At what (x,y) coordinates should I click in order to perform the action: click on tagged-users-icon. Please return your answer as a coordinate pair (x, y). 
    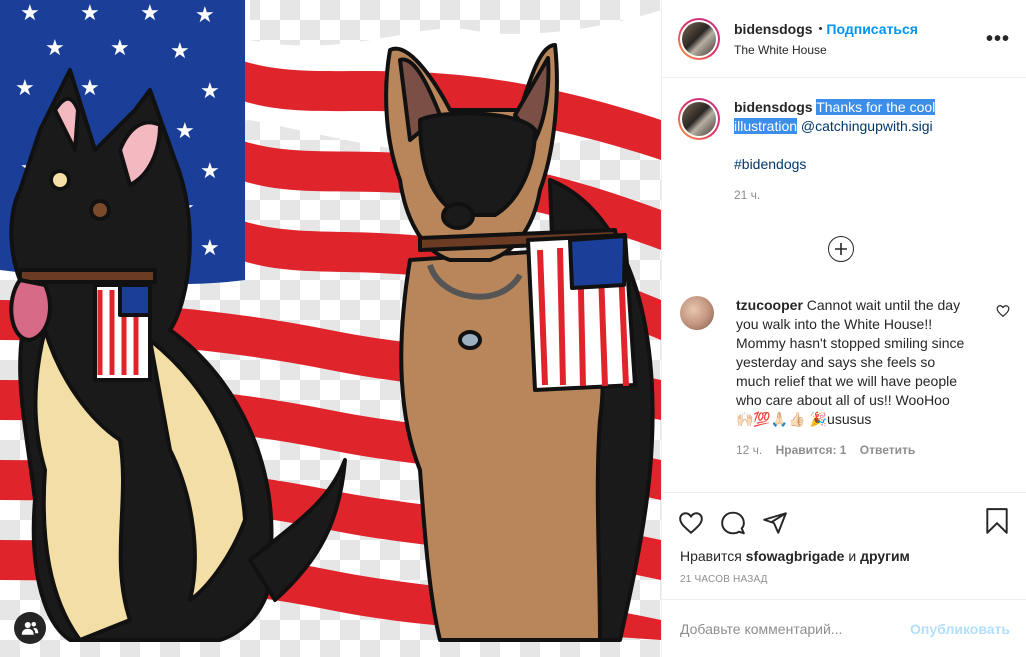
    Looking at the image, I should click on (30, 628).